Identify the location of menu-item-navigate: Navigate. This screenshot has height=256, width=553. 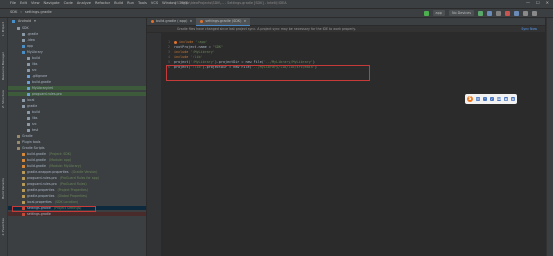
(52, 3).